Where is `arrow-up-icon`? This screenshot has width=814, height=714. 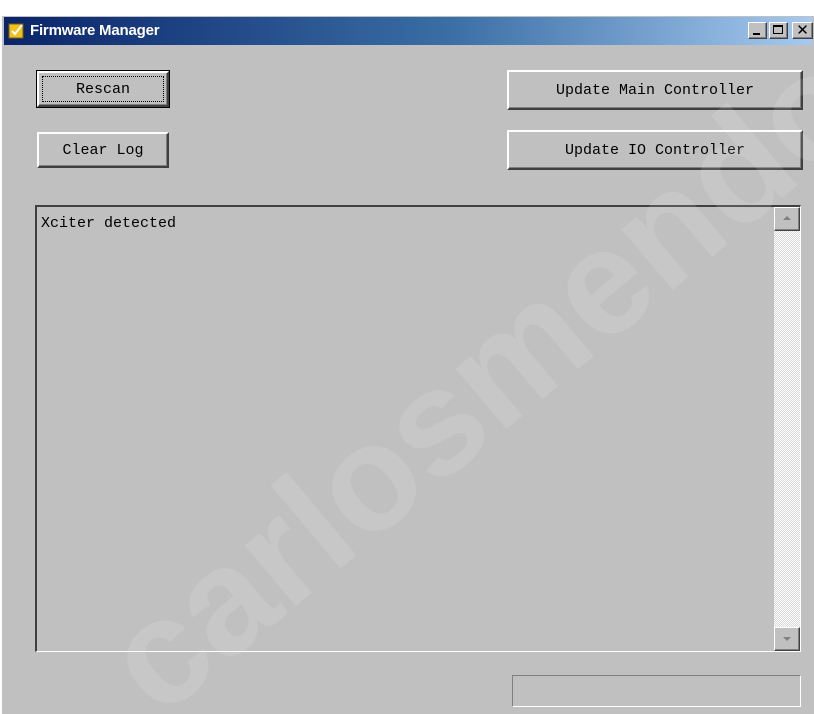 arrow-up-icon is located at coordinates (787, 218).